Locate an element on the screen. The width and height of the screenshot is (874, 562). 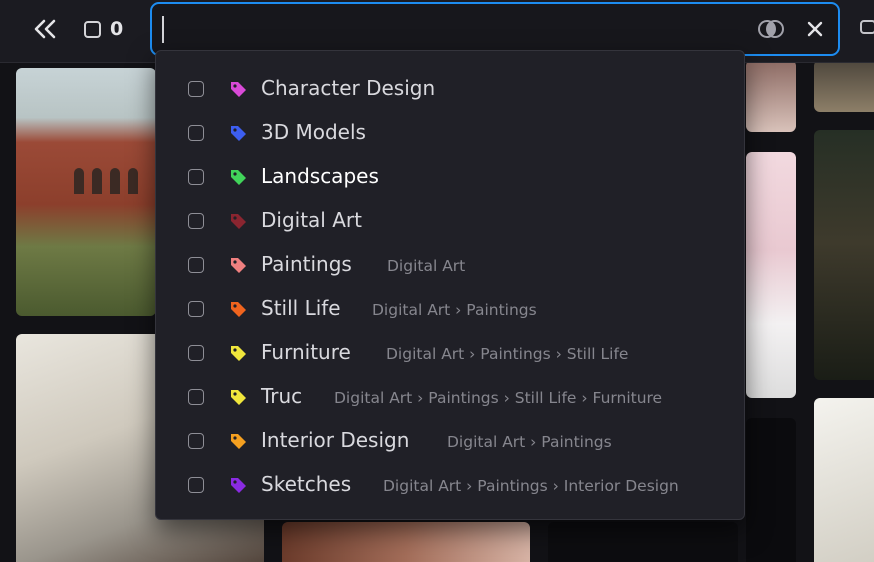
match-mode-toggle is located at coordinates (771, 29).